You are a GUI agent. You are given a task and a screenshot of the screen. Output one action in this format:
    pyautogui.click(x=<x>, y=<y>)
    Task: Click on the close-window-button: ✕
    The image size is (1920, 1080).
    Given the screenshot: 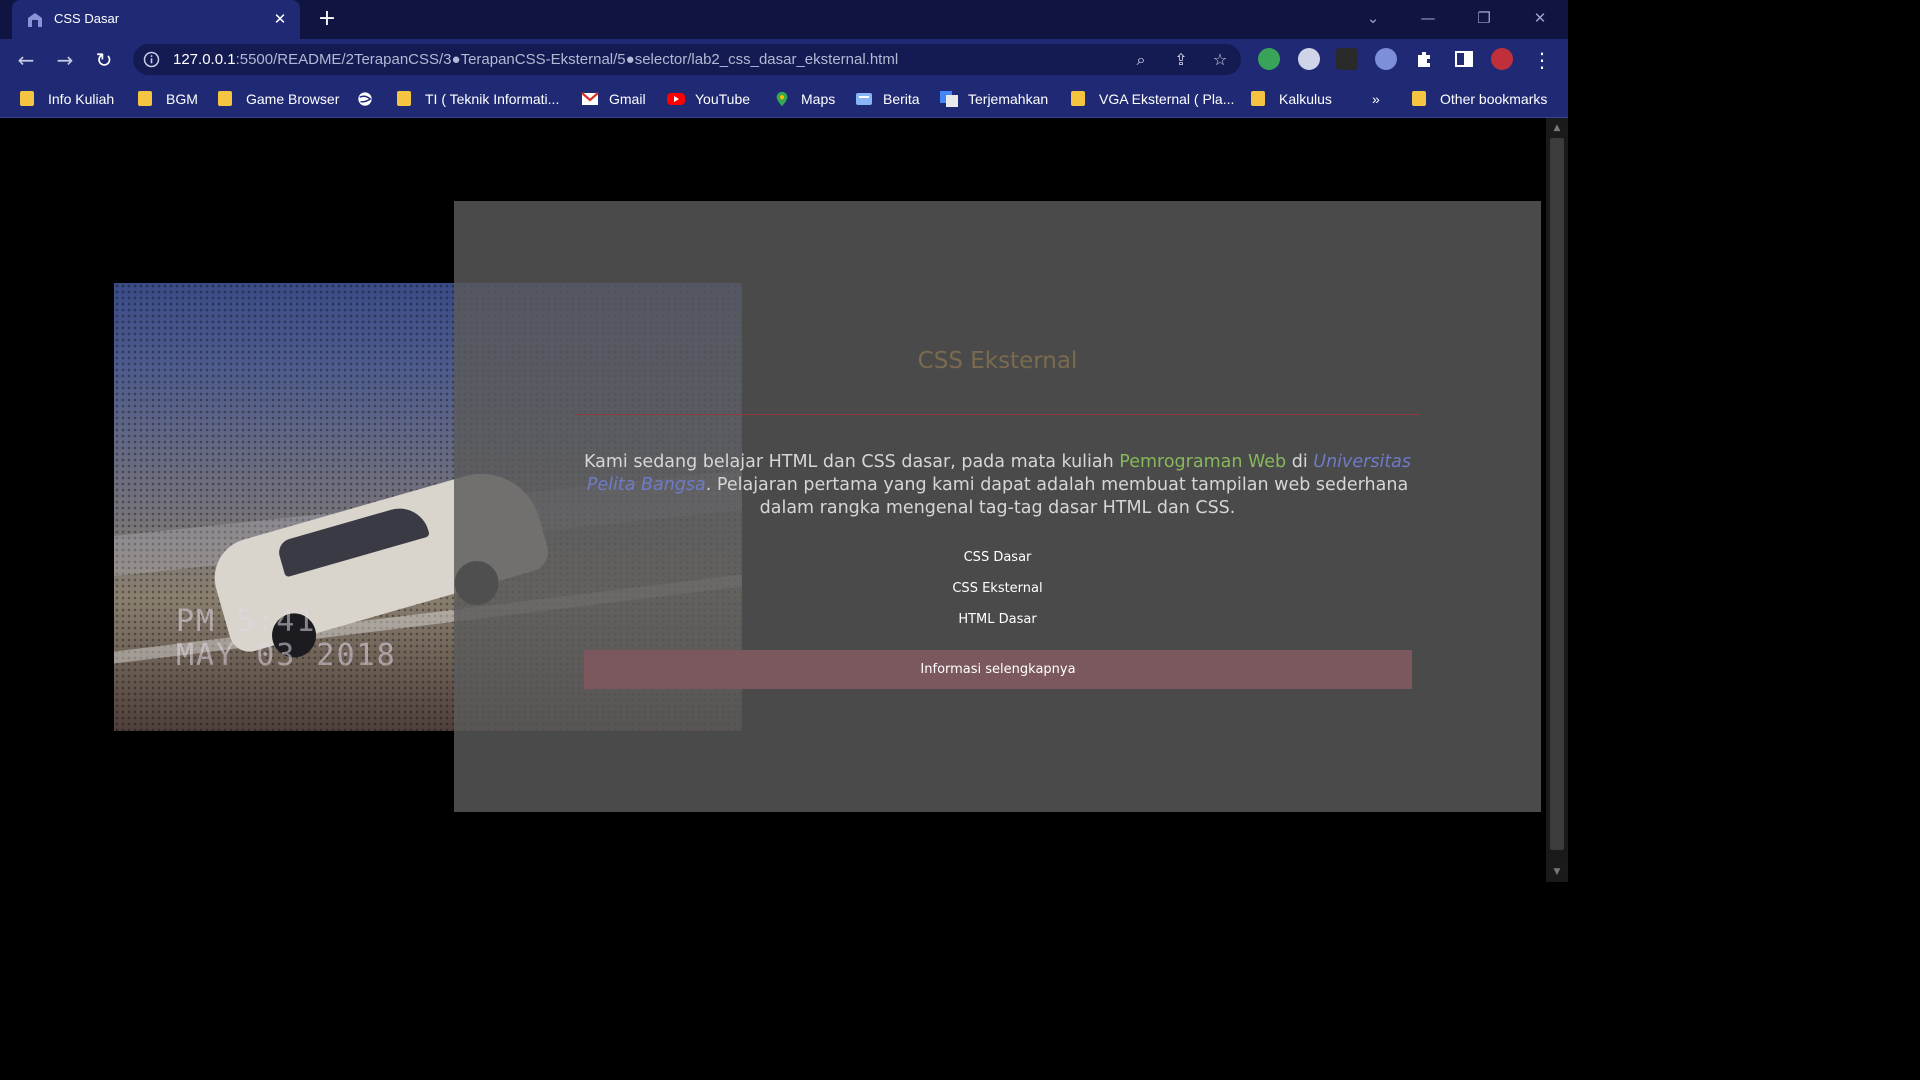 What is the action you would take?
    pyautogui.click(x=1540, y=18)
    